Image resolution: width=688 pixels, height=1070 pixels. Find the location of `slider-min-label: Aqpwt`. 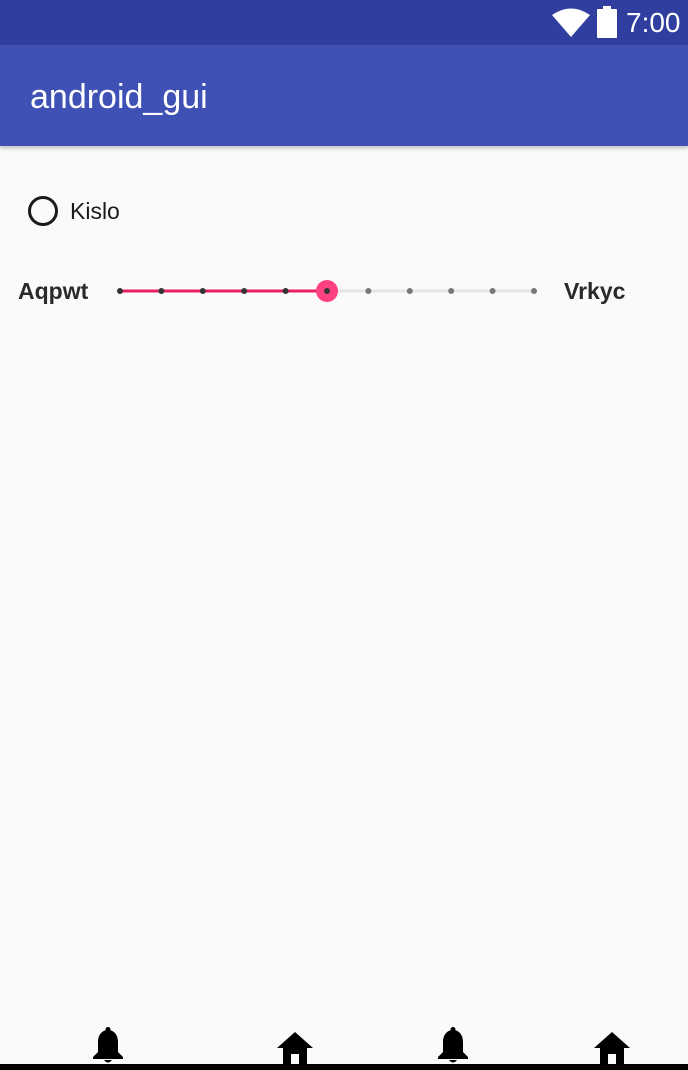

slider-min-label: Aqpwt is located at coordinates (53, 291).